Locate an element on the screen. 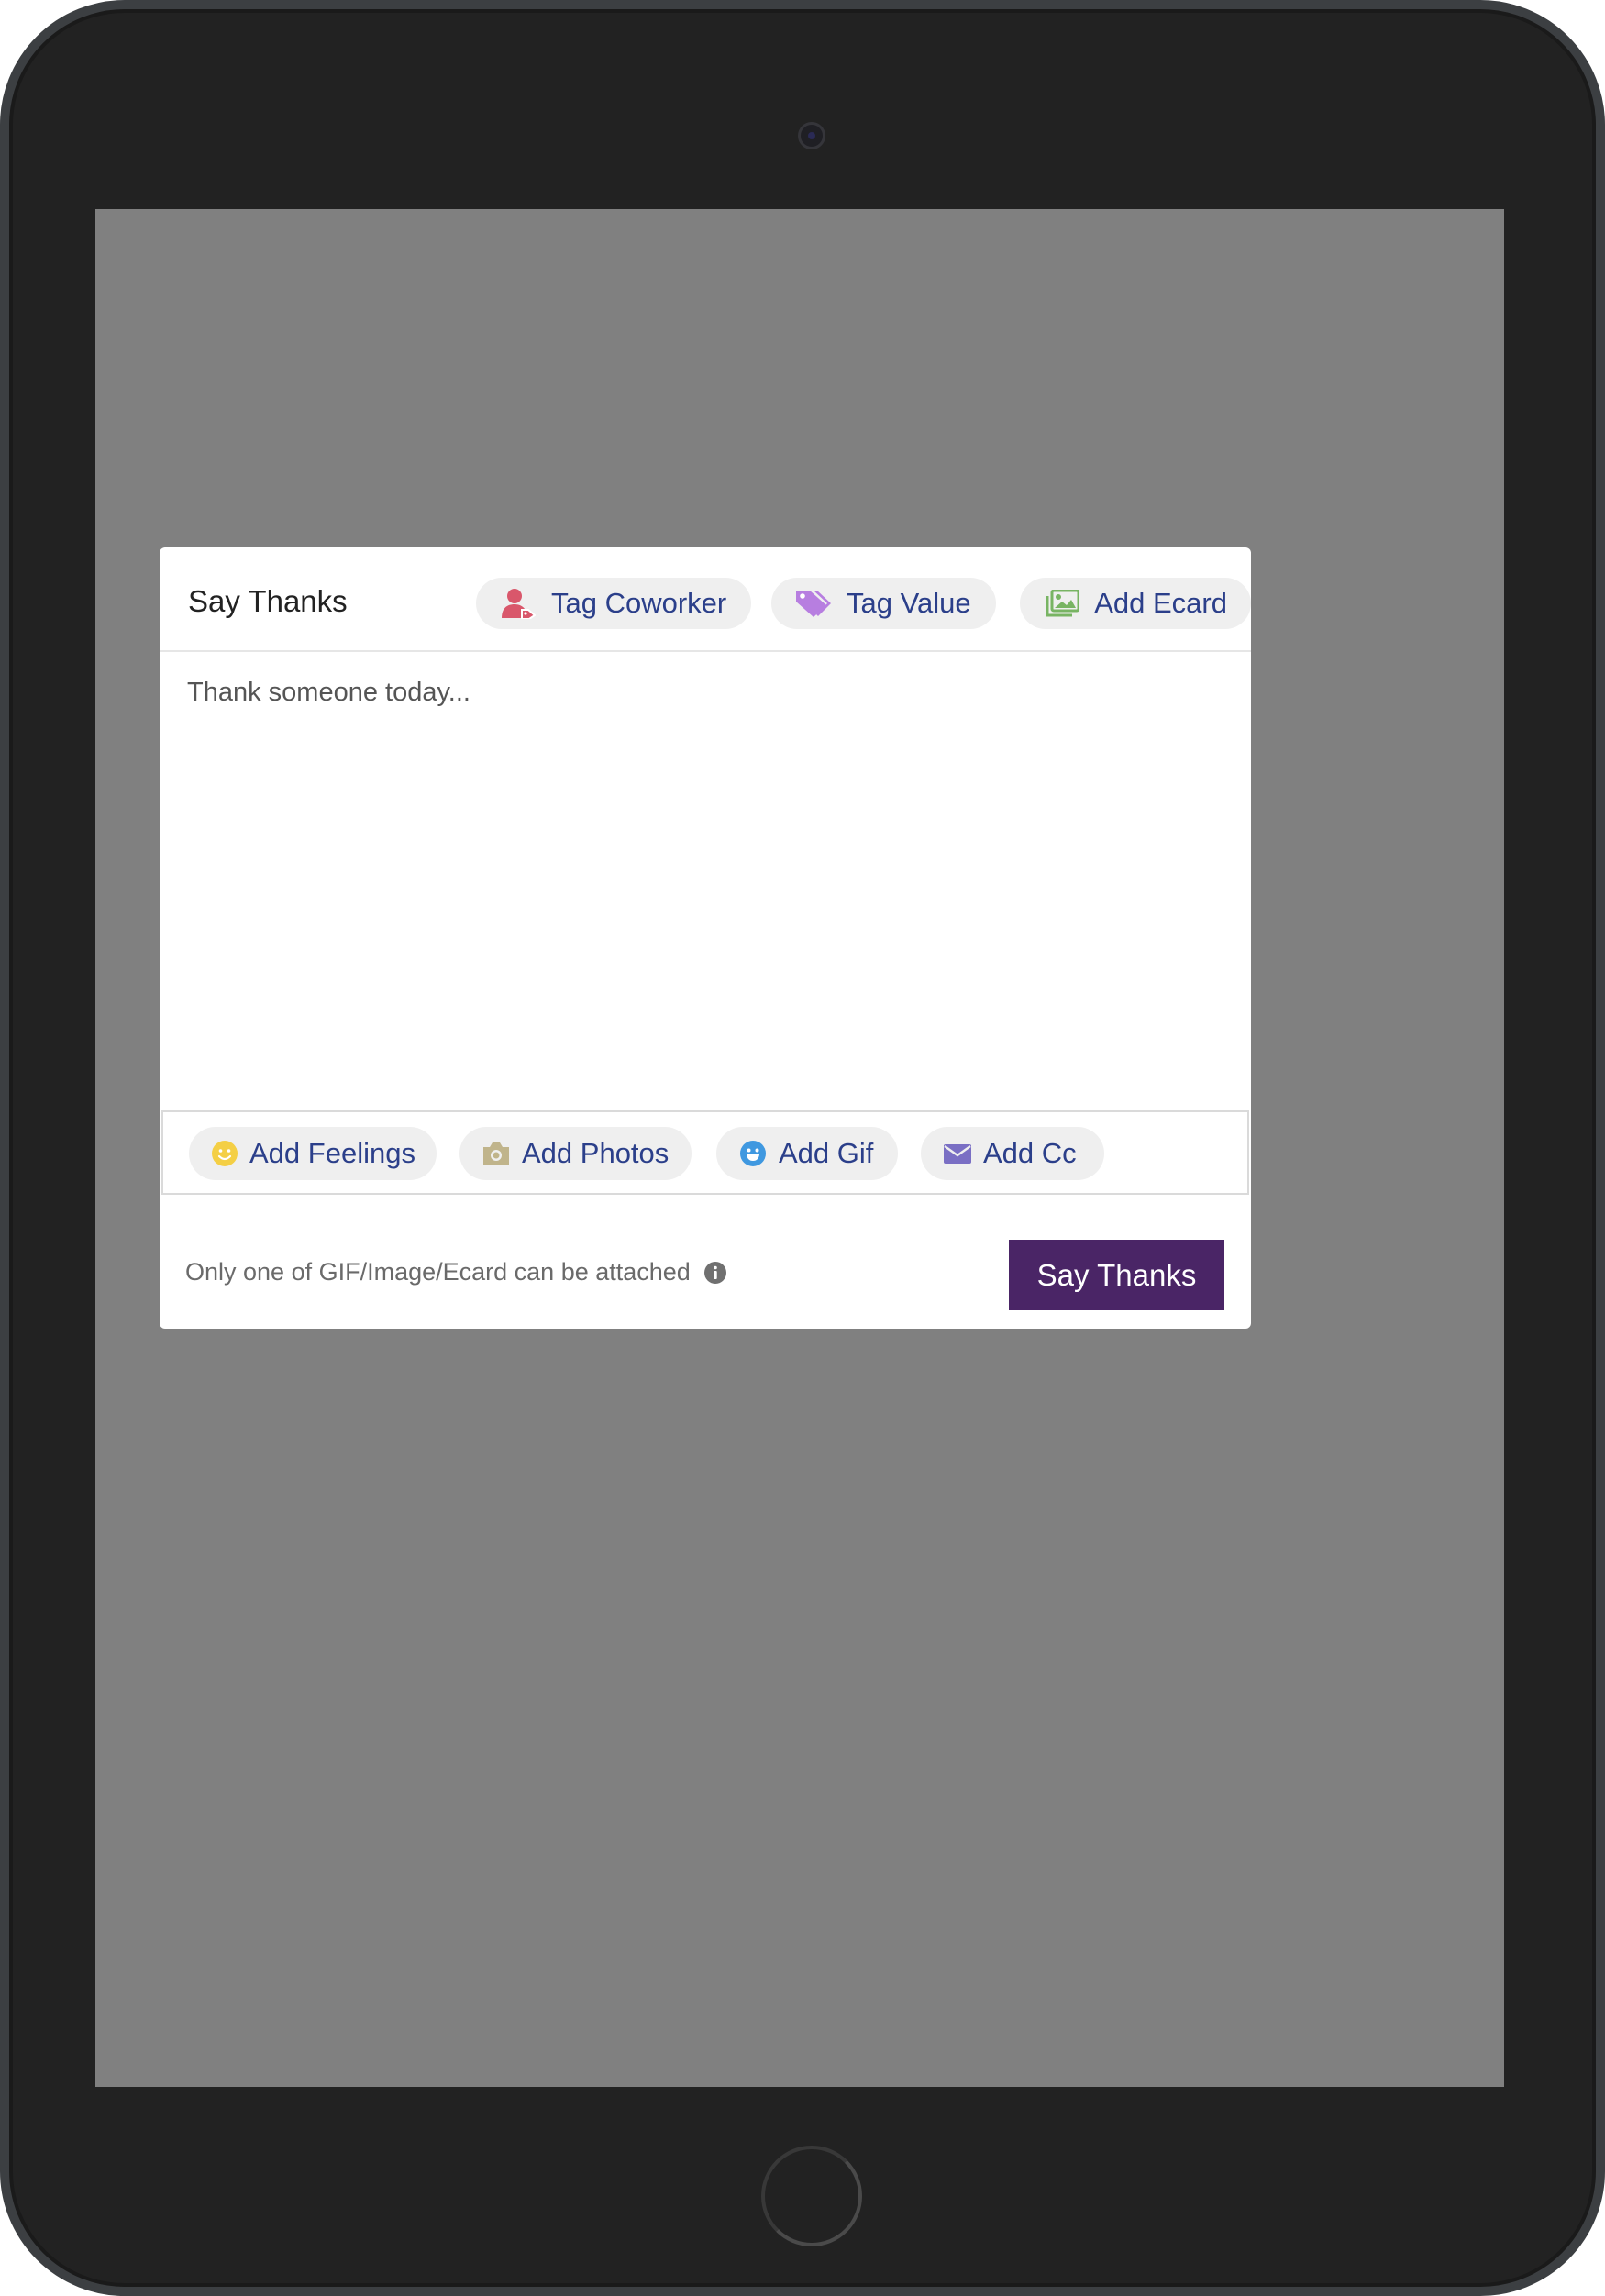  add-ecard-button: Add Ecard is located at coordinates (1135, 603).